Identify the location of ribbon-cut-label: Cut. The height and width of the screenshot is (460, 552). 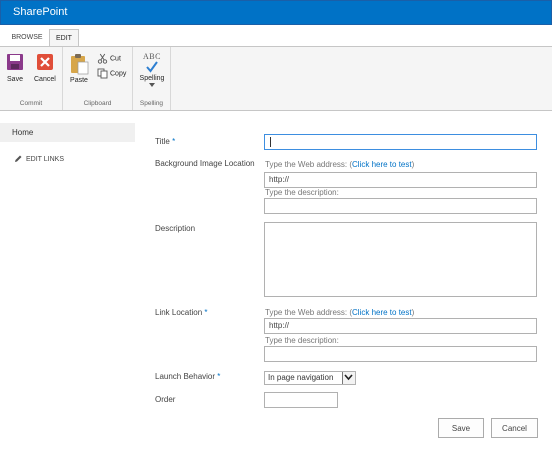
(115, 59).